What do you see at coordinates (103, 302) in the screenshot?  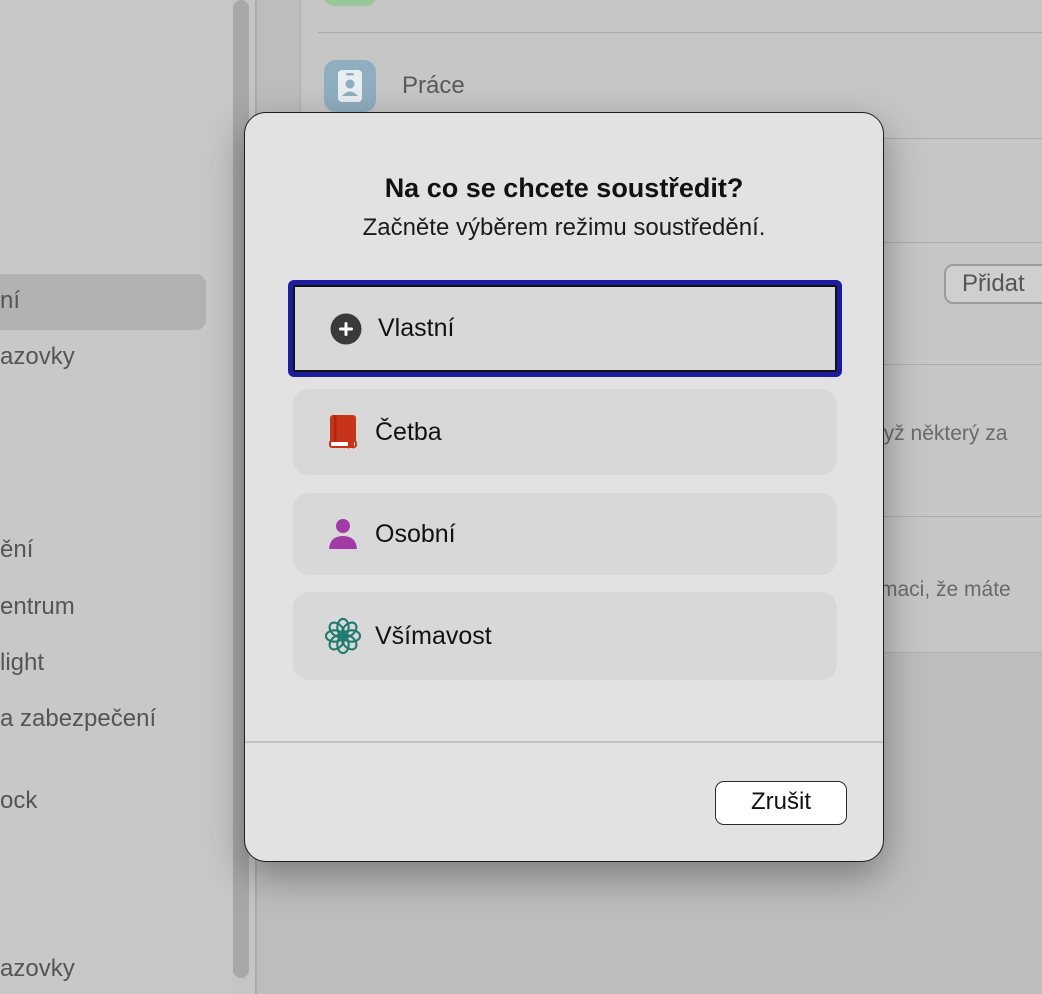 I see `sidebar-selected-highlight` at bounding box center [103, 302].